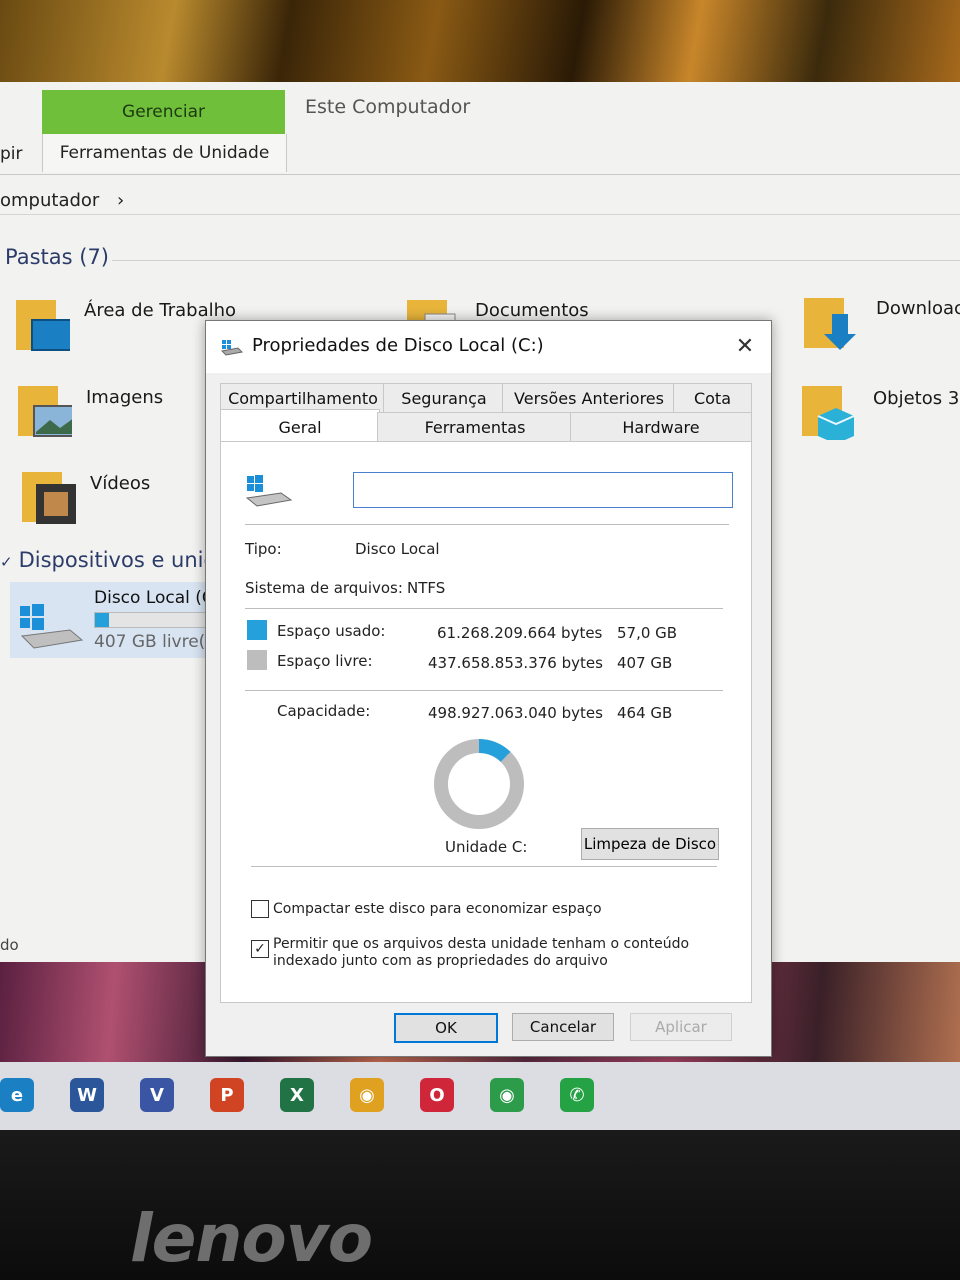 The height and width of the screenshot is (1280, 960). I want to click on close-icon: ✕, so click(745, 347).